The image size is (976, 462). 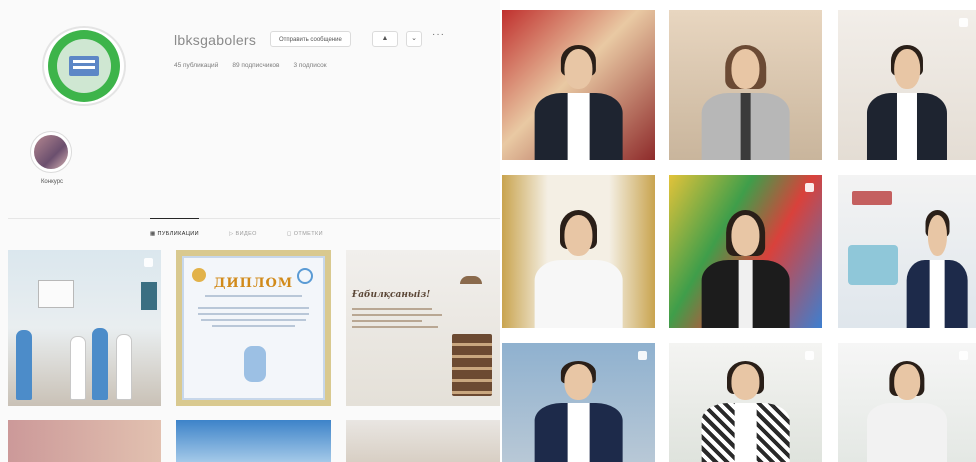 What do you see at coordinates (196, 65) in the screenshot?
I see `posts-count: 45 публикаций` at bounding box center [196, 65].